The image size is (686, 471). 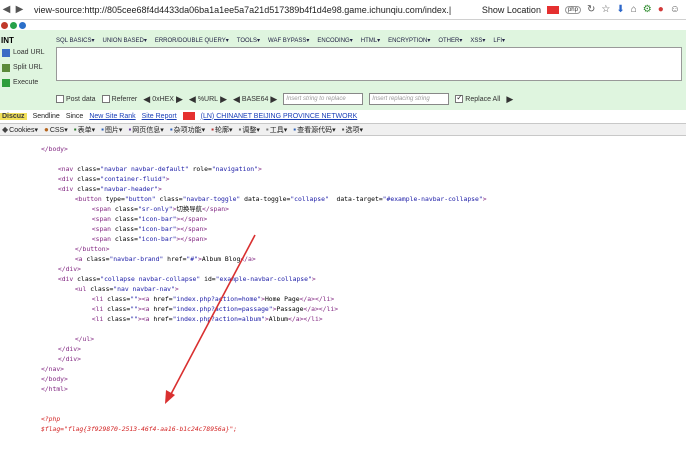 I want to click on web-dev-menu-item: ▪ 工具▾, so click(x=276, y=130).